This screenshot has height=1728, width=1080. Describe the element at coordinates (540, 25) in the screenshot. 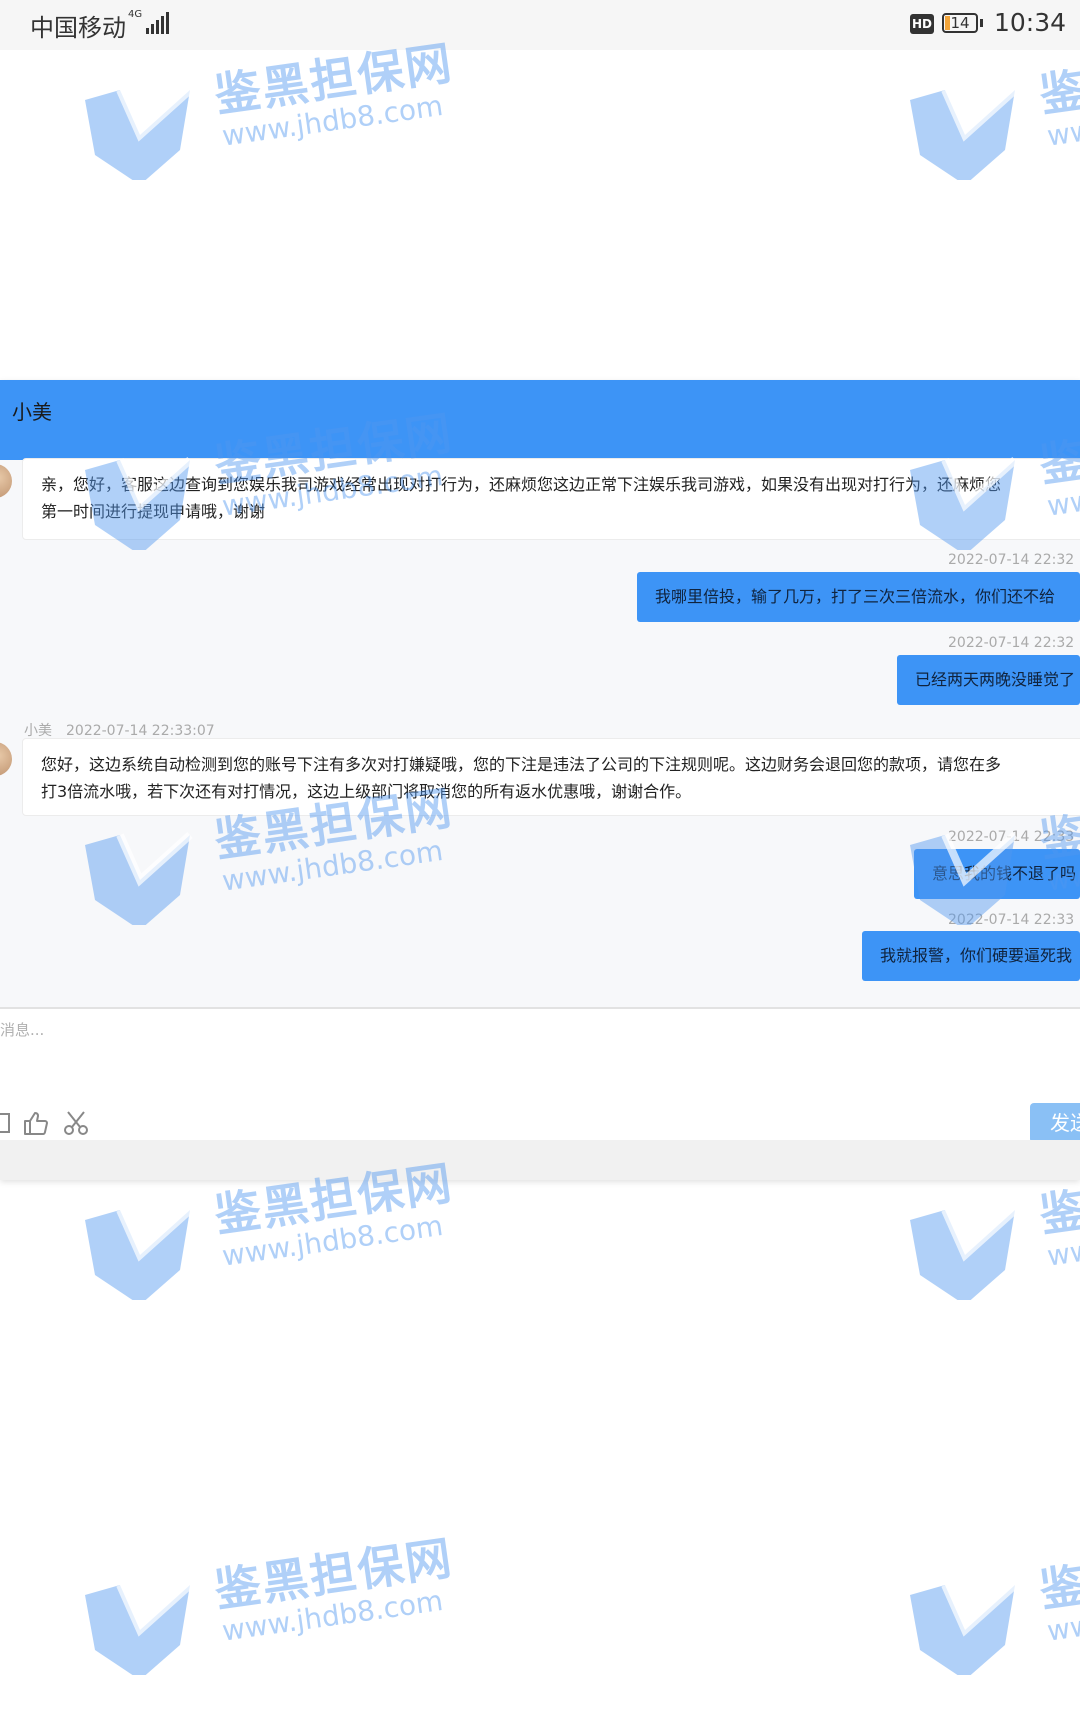

I see `status-bar: 中国移动 4G HD 14 10:34` at that location.